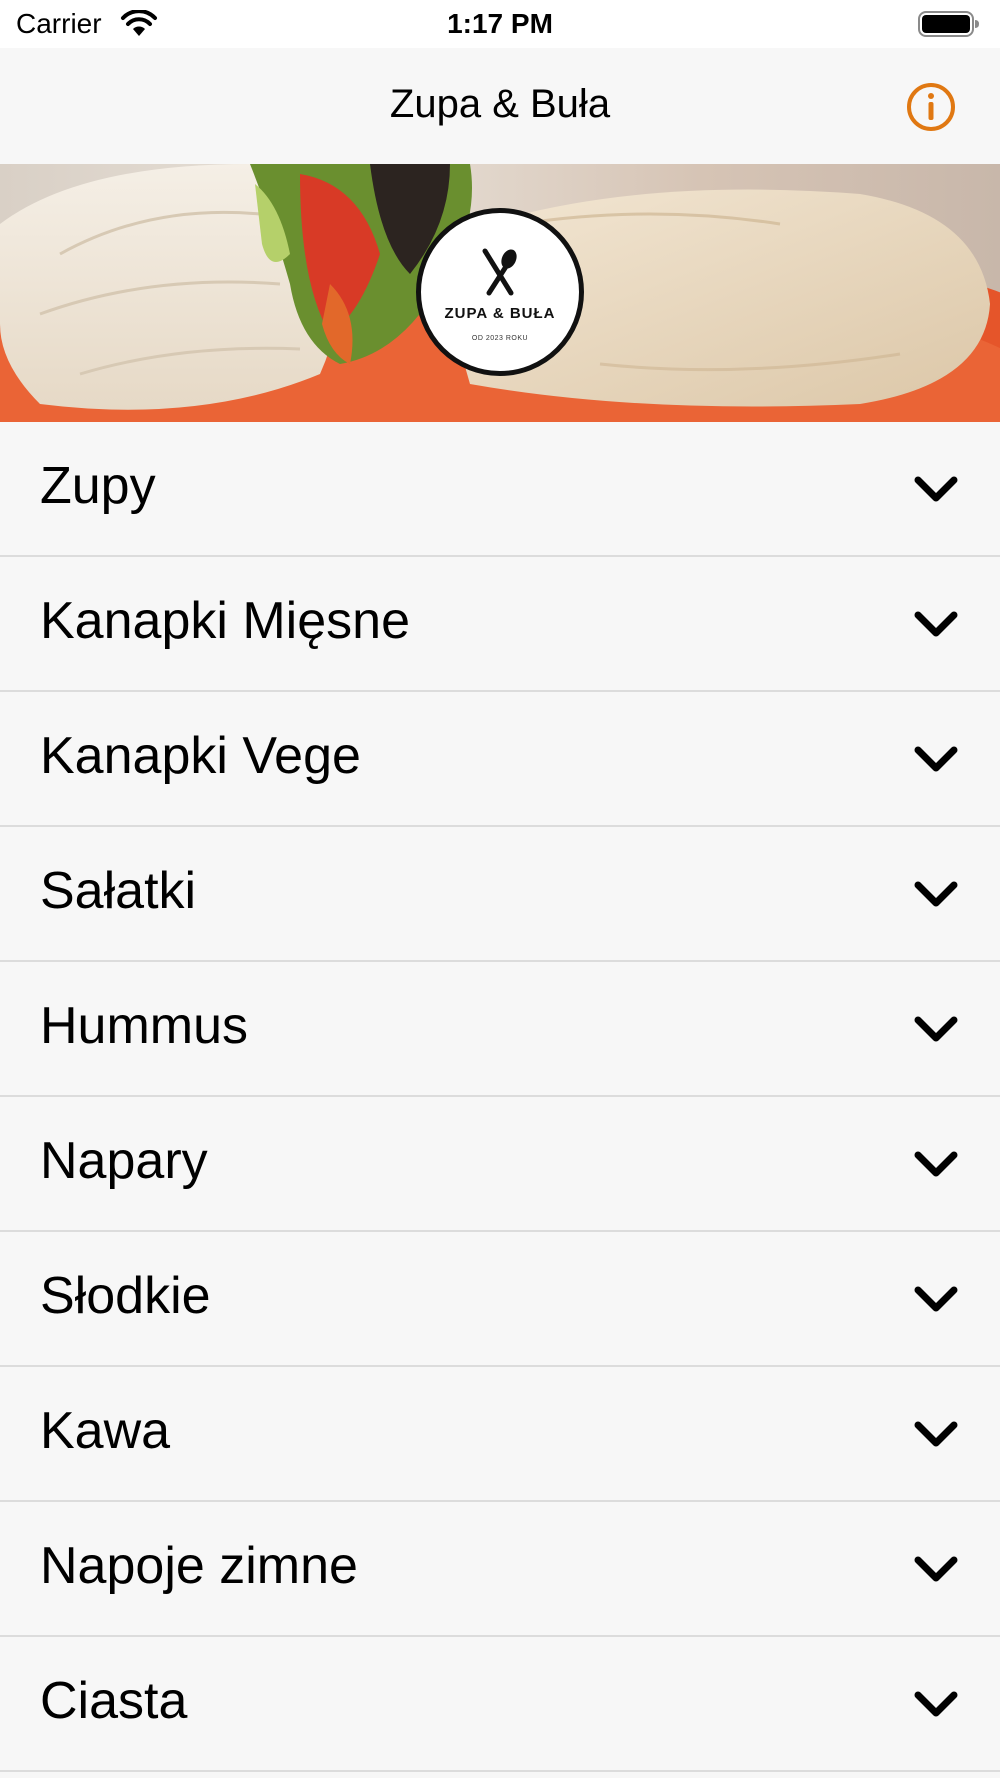  I want to click on page-title: Zupa & Buła, so click(500, 104).